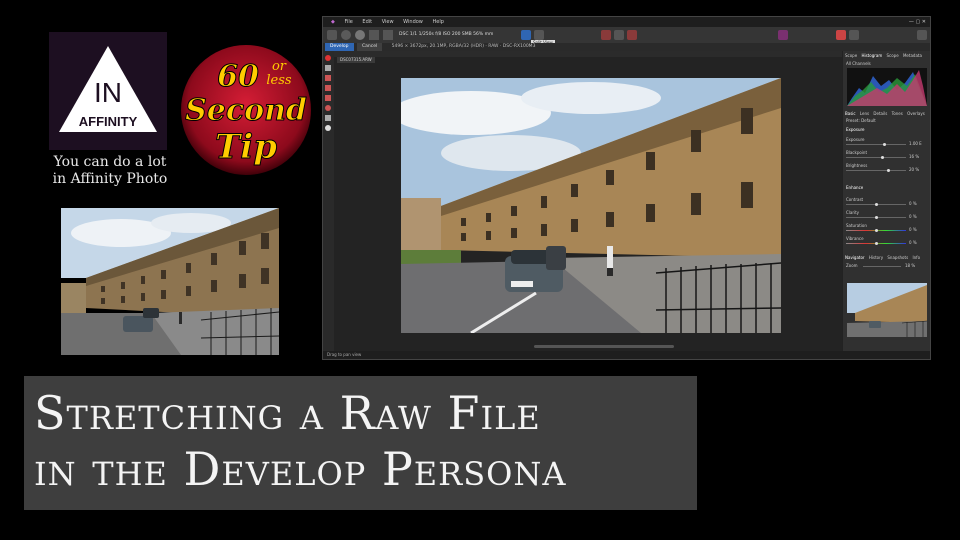 This screenshot has height=540, width=960. I want to click on menu-window: Window, so click(413, 22).